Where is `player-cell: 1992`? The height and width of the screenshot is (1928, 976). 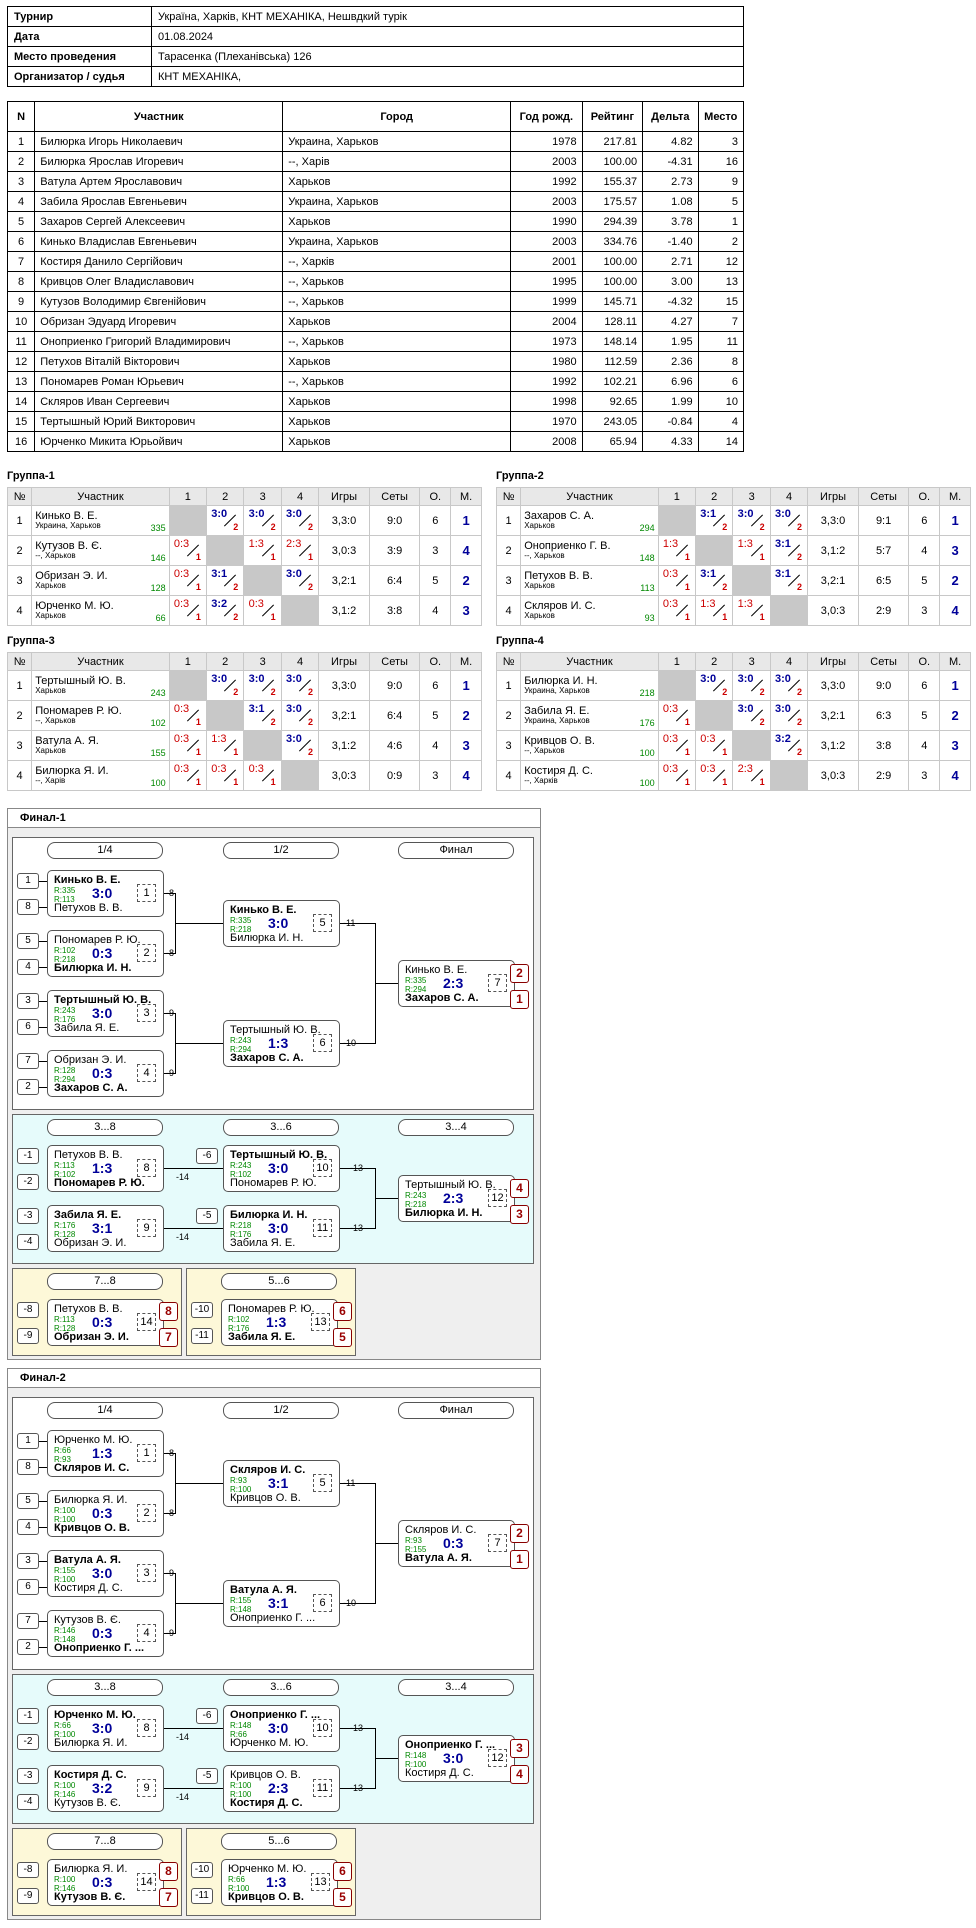
player-cell: 1992 is located at coordinates (546, 381).